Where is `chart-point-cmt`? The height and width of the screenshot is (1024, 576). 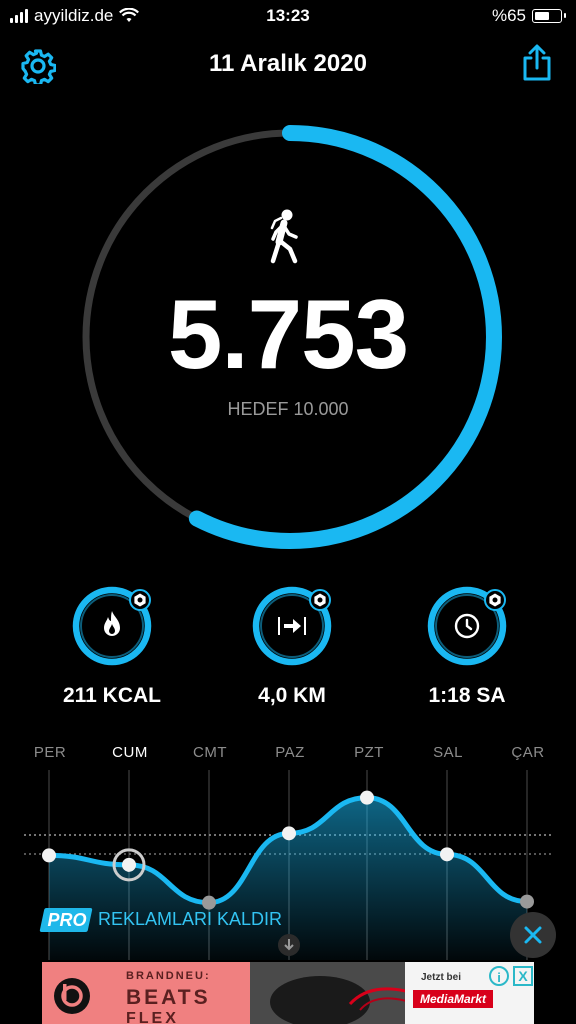
chart-point-cmt is located at coordinates (209, 902).